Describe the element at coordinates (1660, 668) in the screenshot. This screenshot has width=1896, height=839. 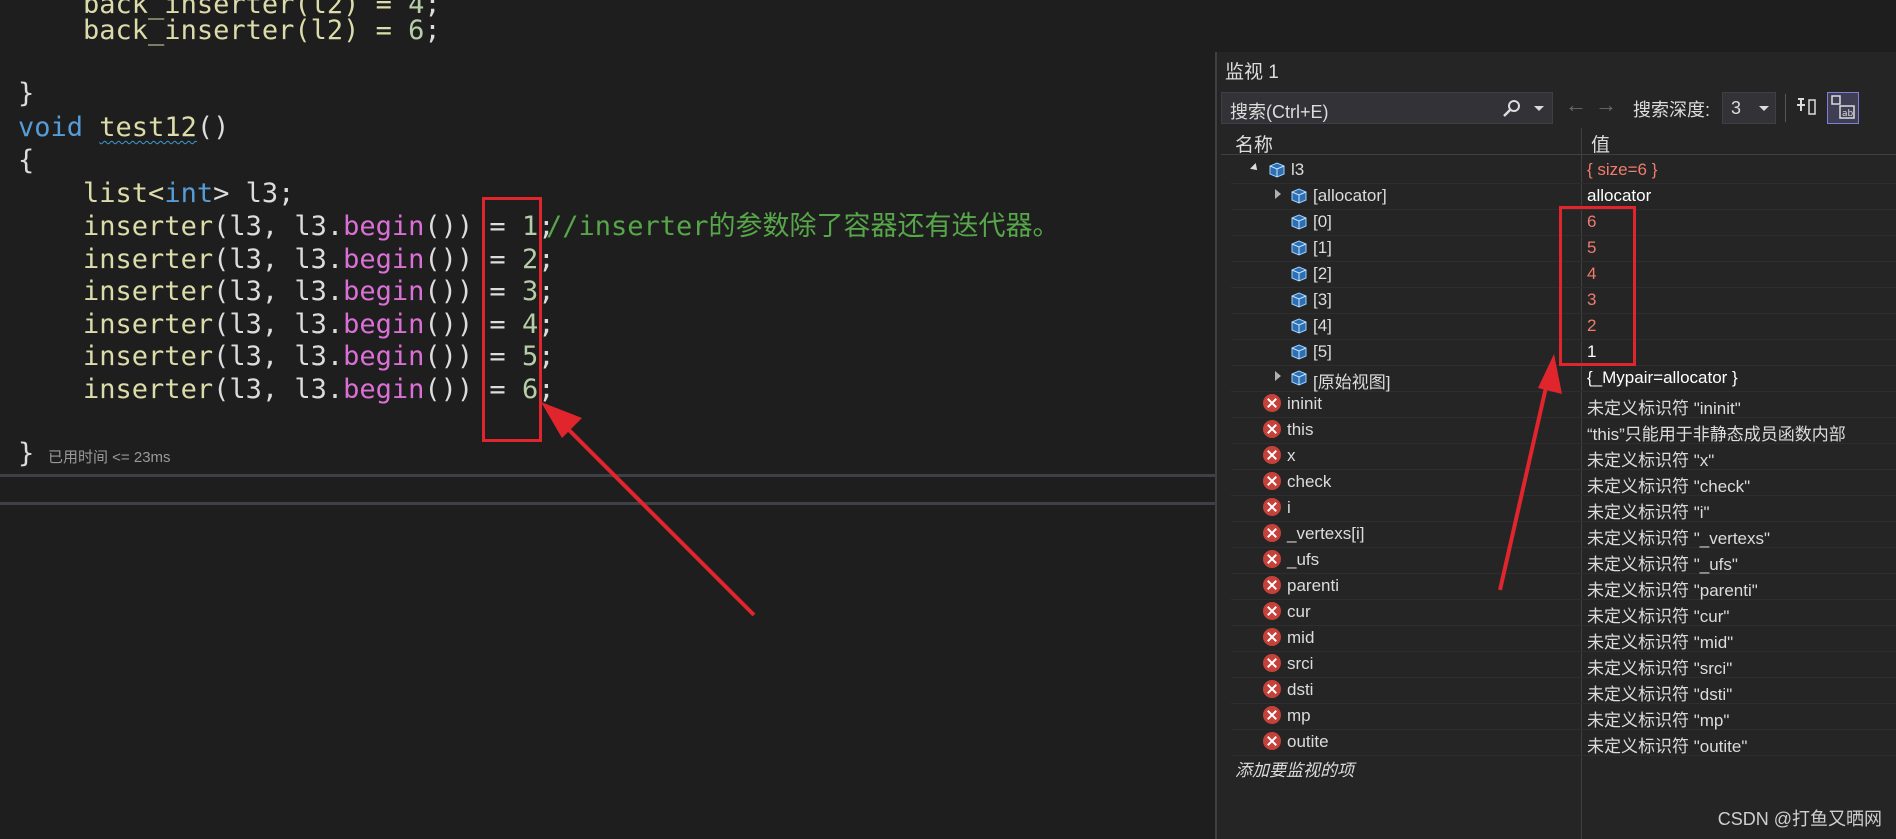
I see `watch-row-value: 未定义标识符 "srci"` at that location.